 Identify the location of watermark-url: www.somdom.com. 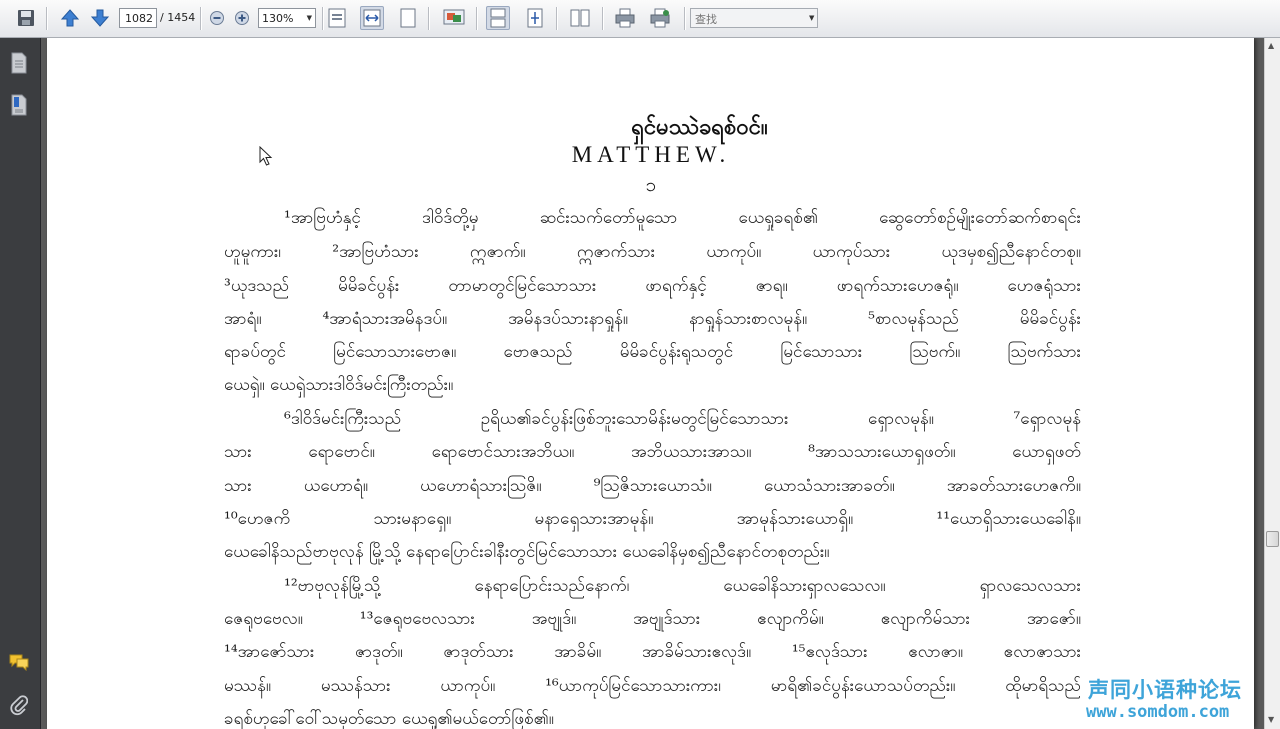
(1158, 712).